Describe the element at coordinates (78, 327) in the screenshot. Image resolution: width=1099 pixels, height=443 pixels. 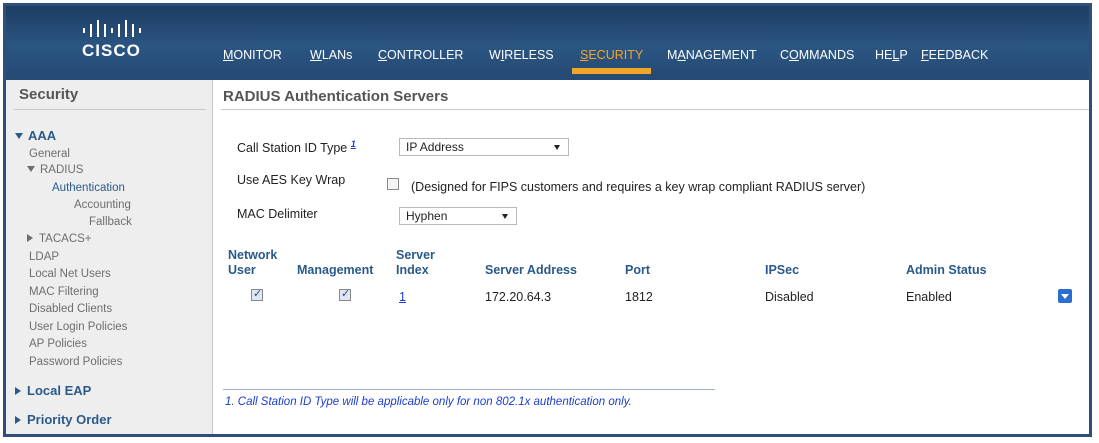
I see `sidebar-item-user-login-policies: User Login Policies` at that location.